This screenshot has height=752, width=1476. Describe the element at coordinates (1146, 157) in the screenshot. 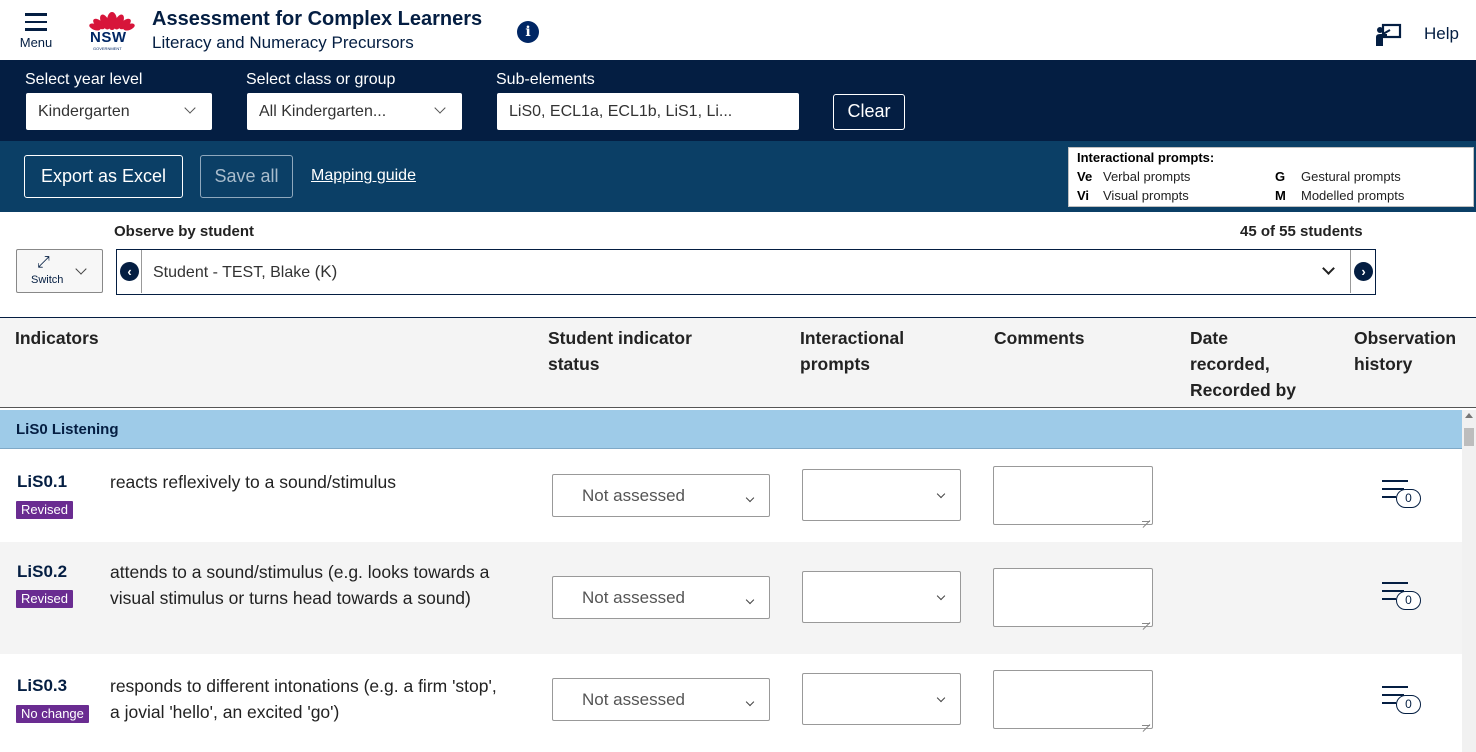

I see `legend-title: Interactional prompts:` at that location.